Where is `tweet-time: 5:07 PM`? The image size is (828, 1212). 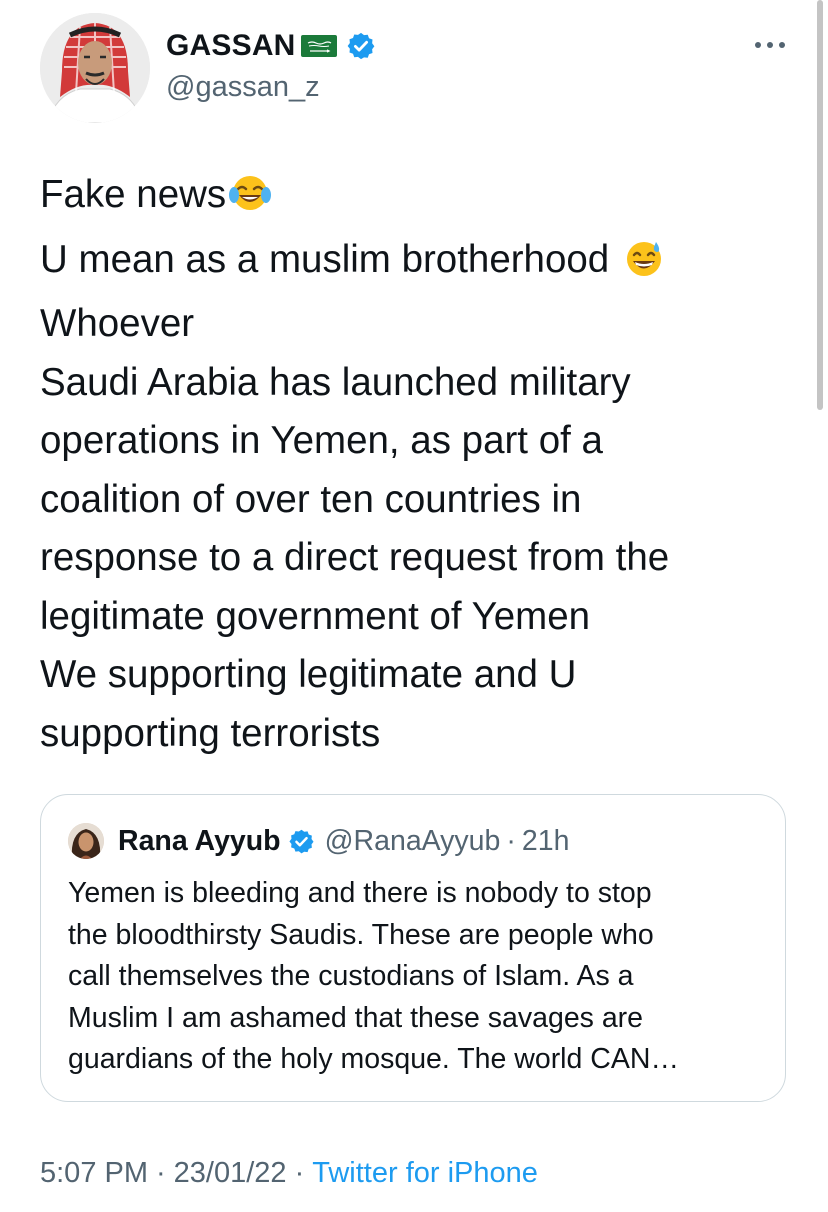
tweet-time: 5:07 PM is located at coordinates (94, 1173).